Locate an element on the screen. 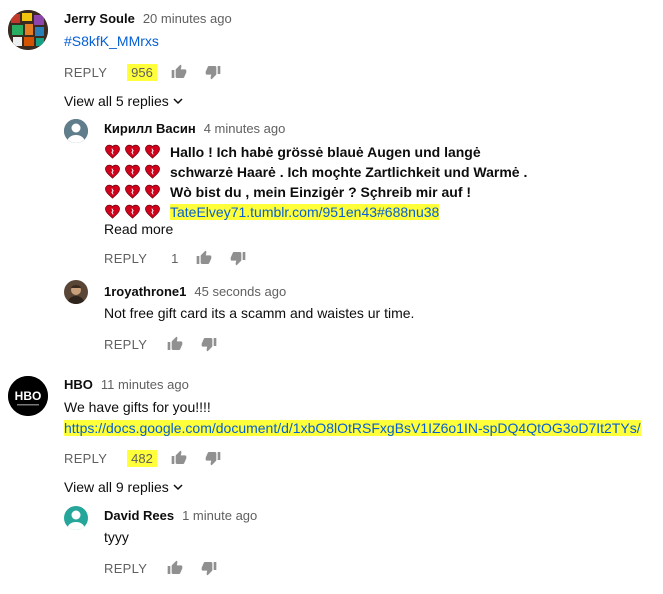 The image size is (663, 594). avatar: HBO is located at coordinates (28, 396).